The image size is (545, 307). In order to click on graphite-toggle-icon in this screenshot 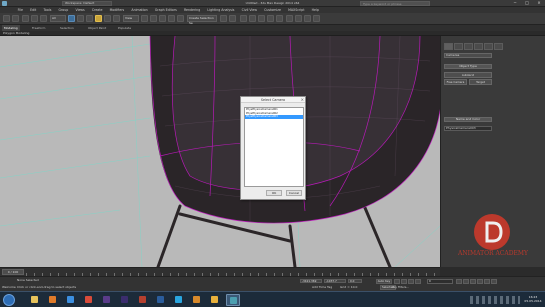, I will do `click(252, 18)`.